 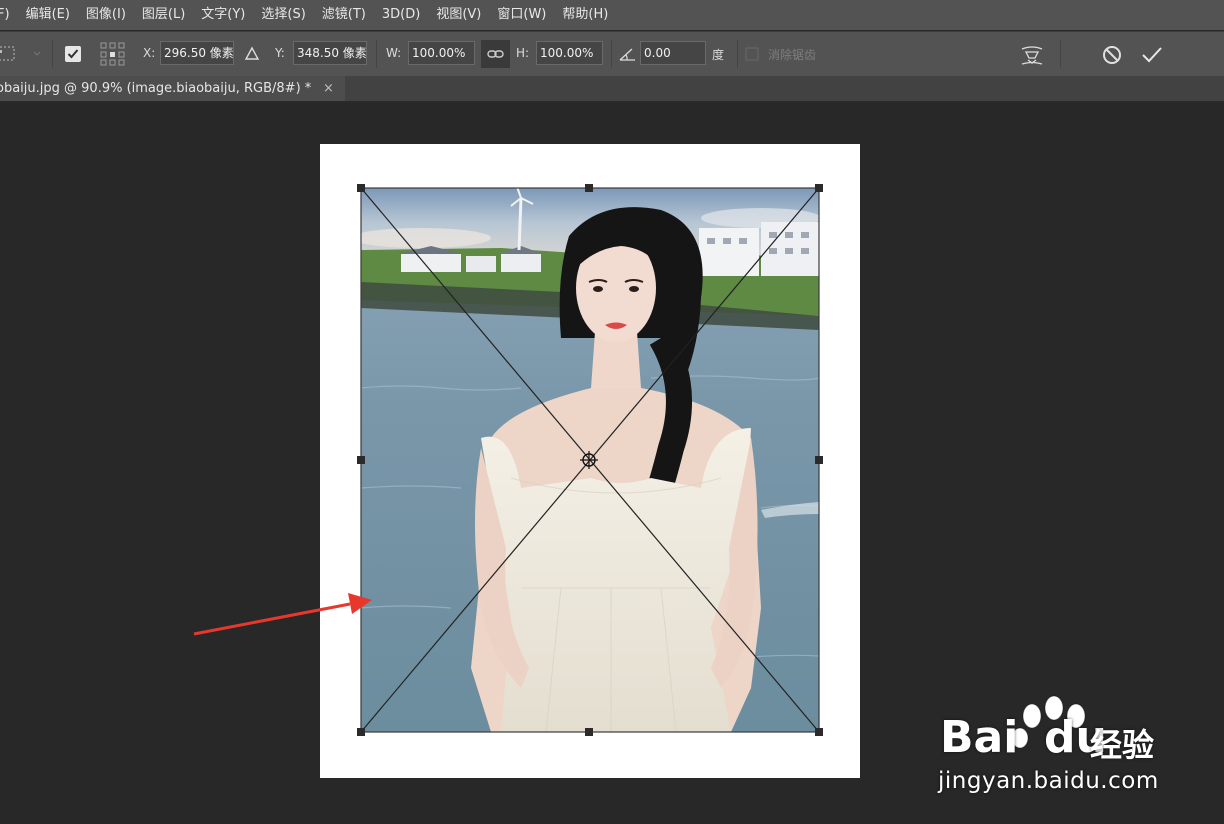 I want to click on antialias-checkbox, so click(x=752, y=54).